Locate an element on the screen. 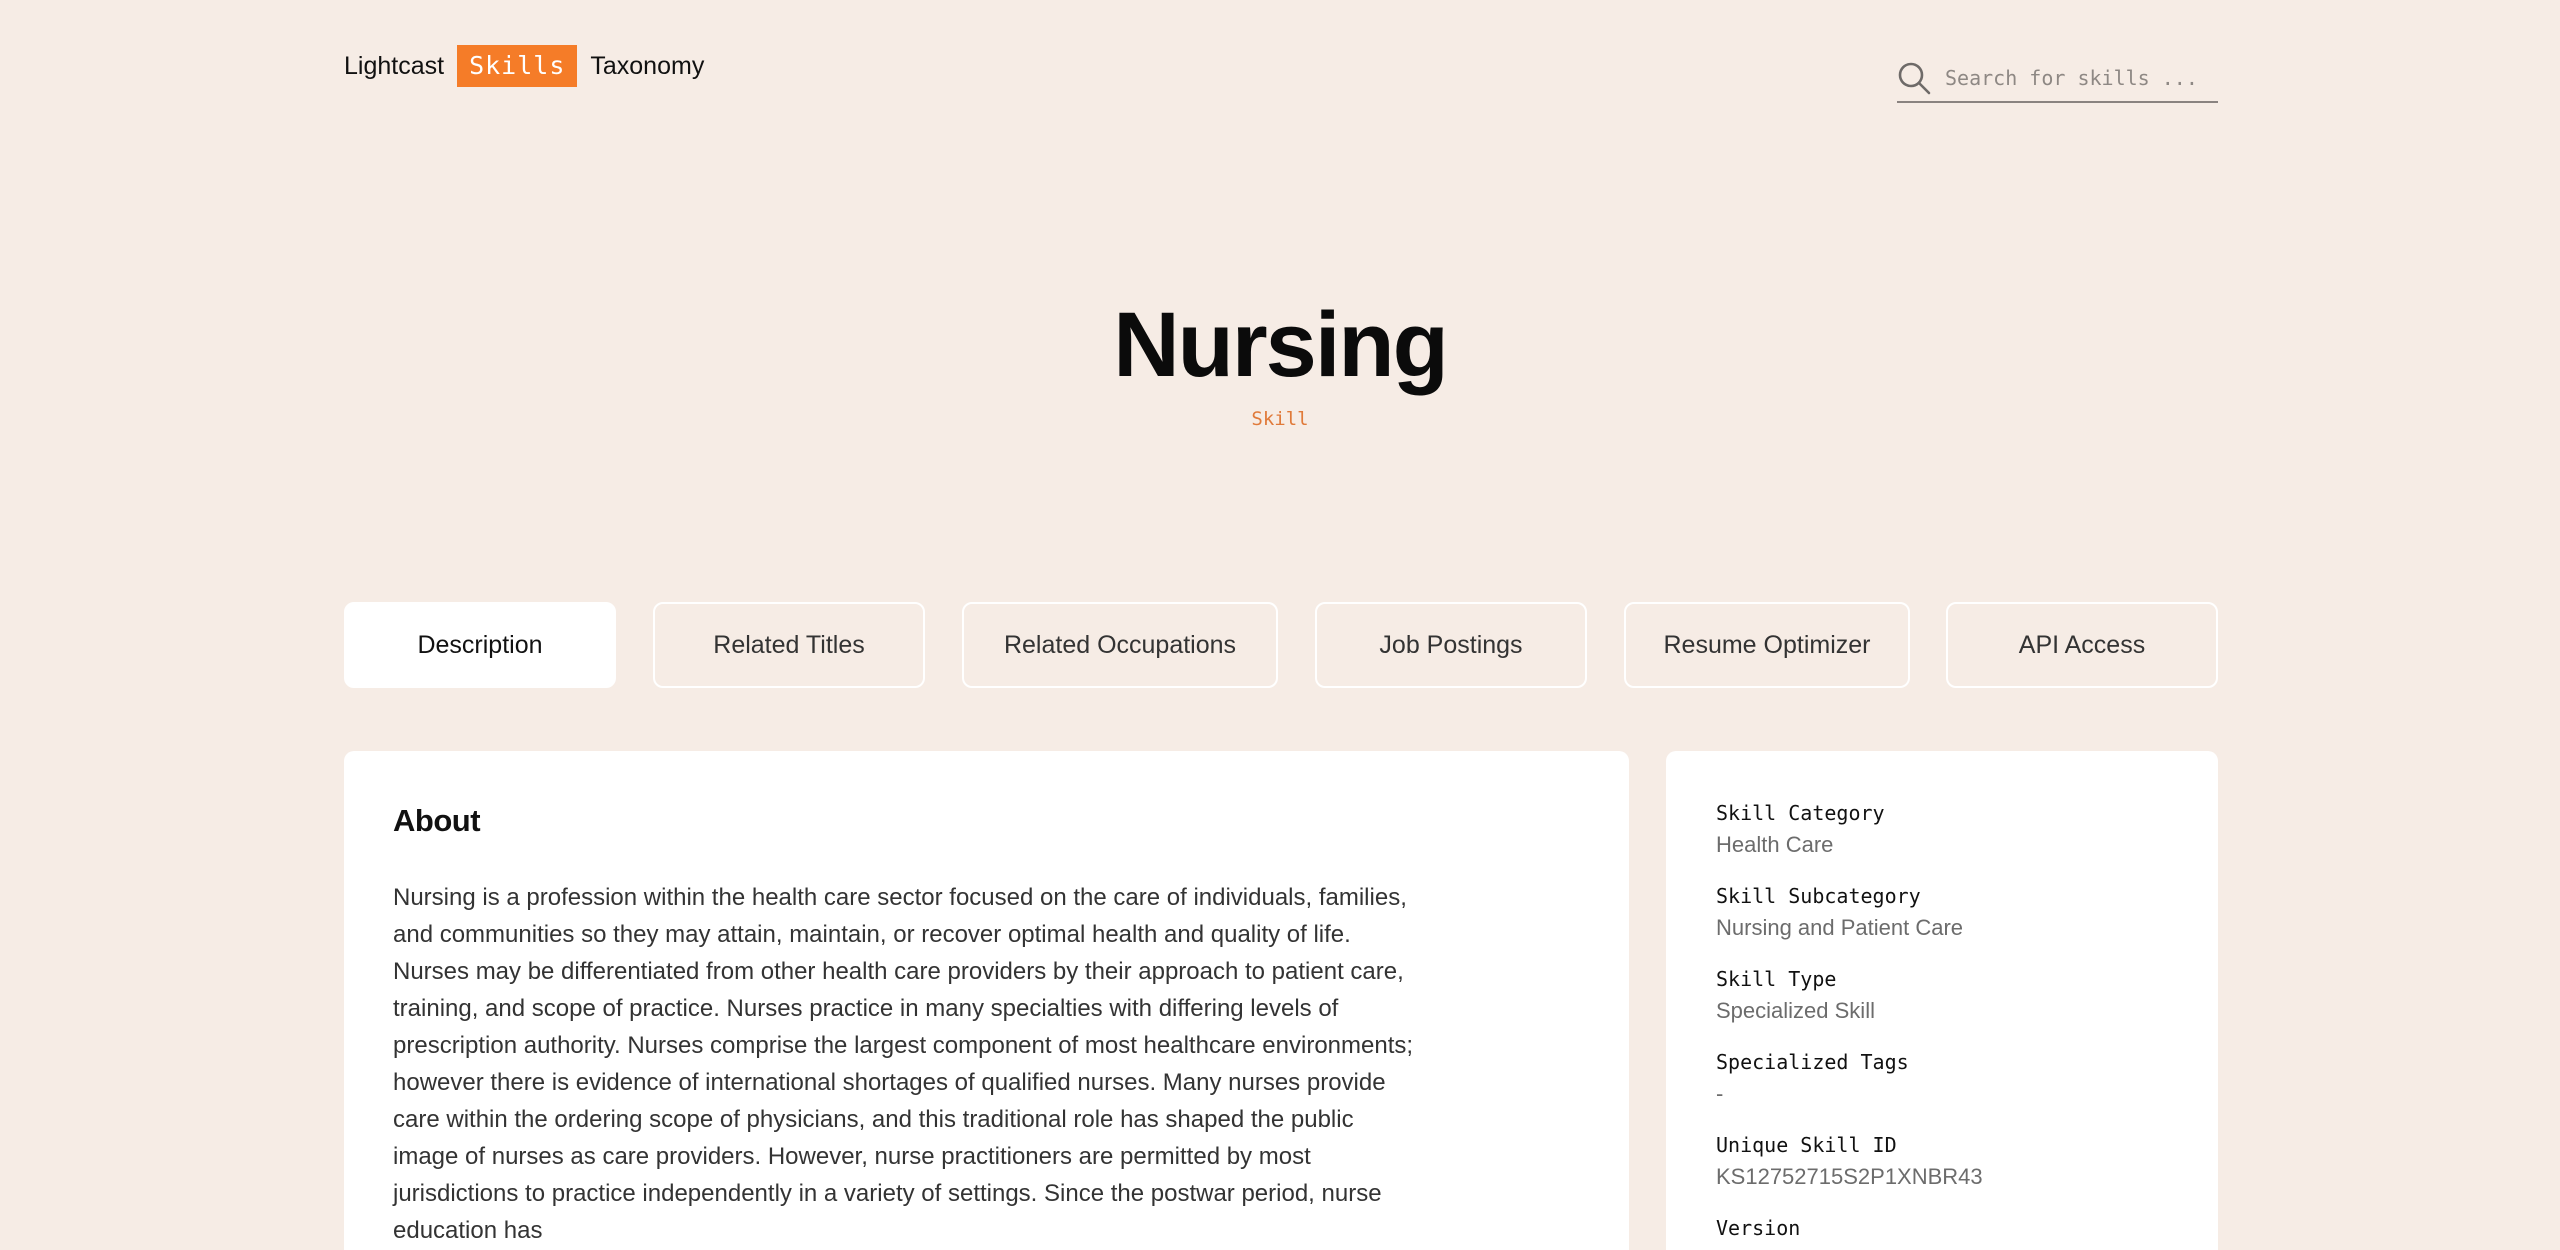 Image resolution: width=2560 pixels, height=1250 pixels. detail-version: Version is located at coordinates (1758, 1229).